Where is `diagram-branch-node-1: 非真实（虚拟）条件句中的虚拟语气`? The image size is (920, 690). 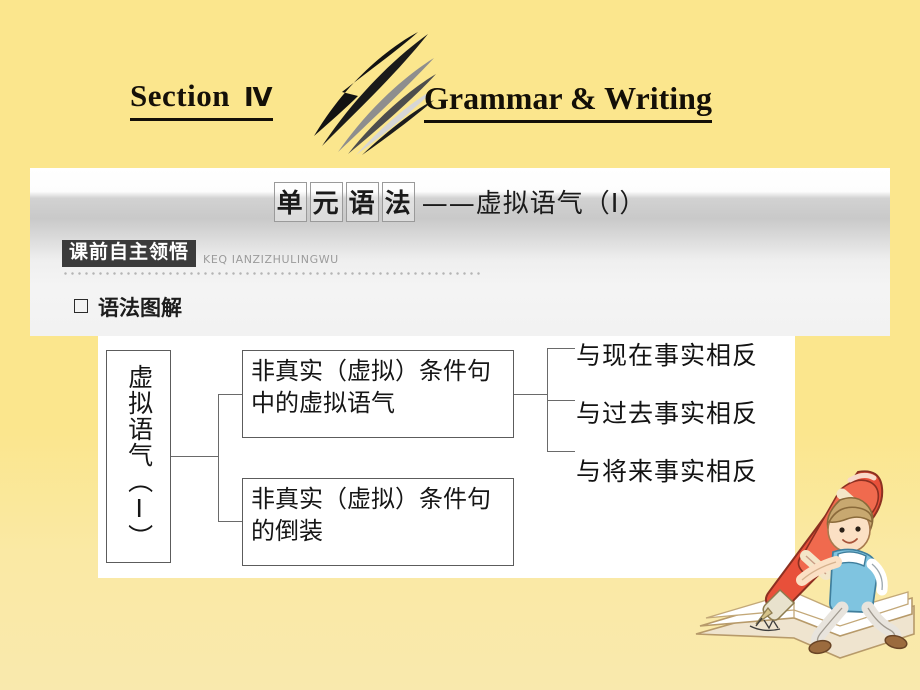 diagram-branch-node-1: 非真实（虚拟）条件句中的虚拟语气 is located at coordinates (378, 394).